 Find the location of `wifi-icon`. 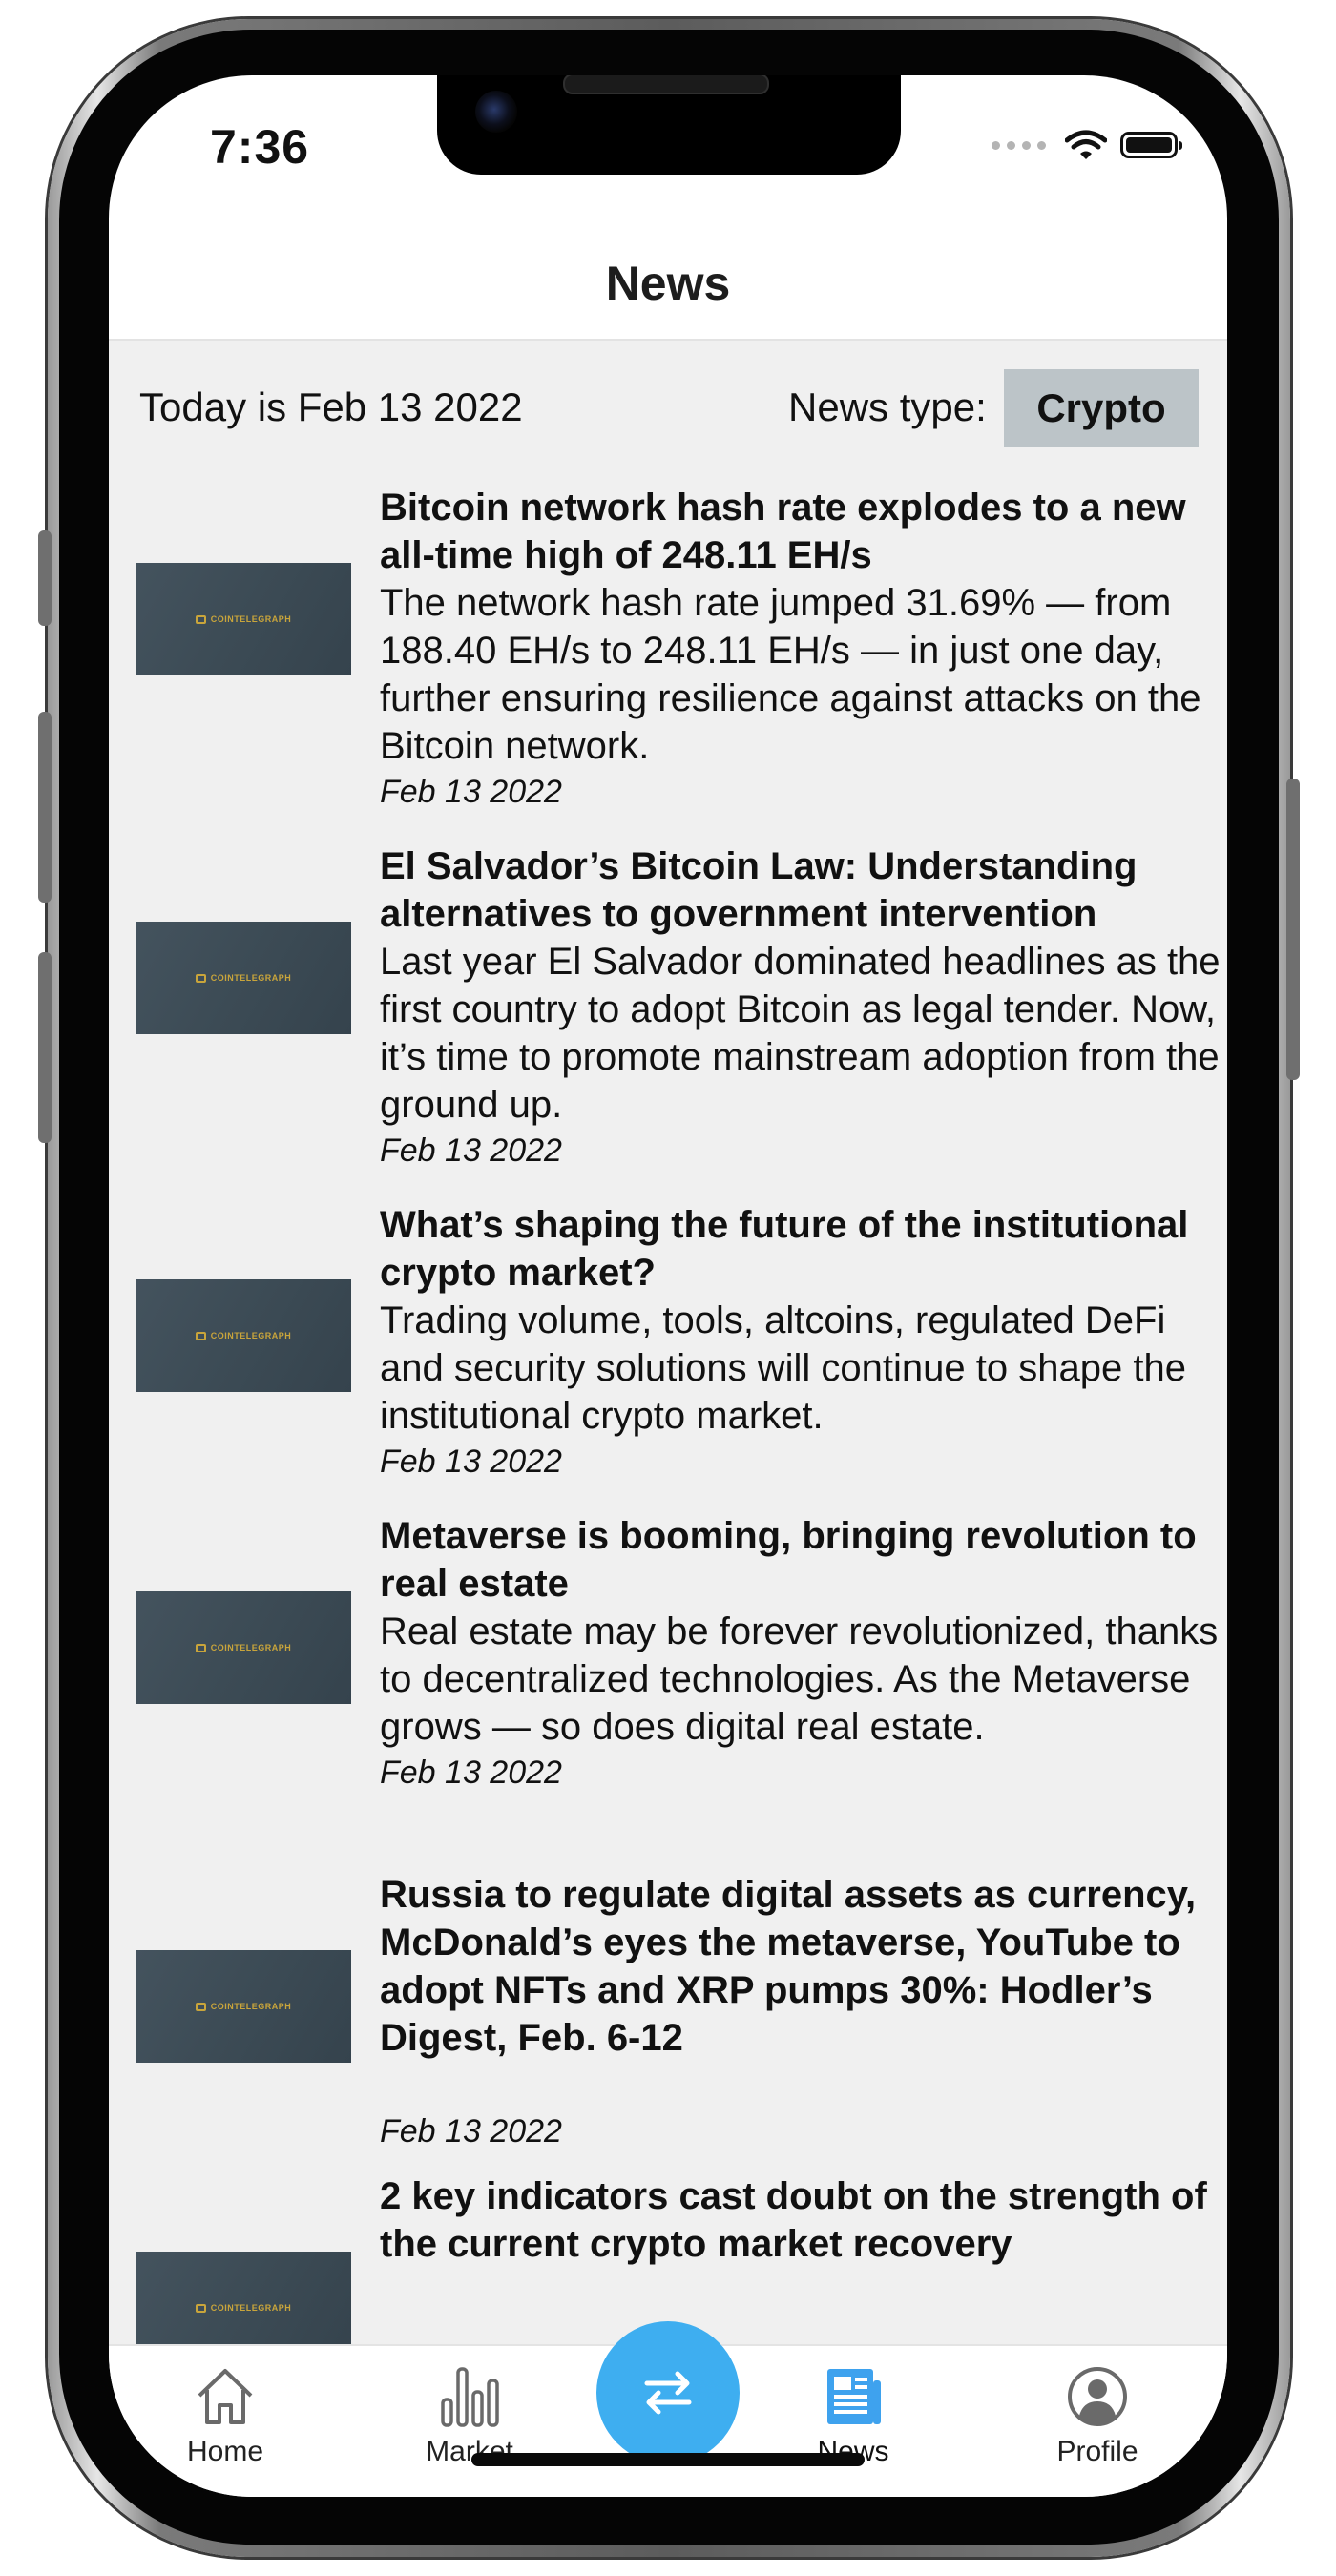

wifi-icon is located at coordinates (1086, 144).